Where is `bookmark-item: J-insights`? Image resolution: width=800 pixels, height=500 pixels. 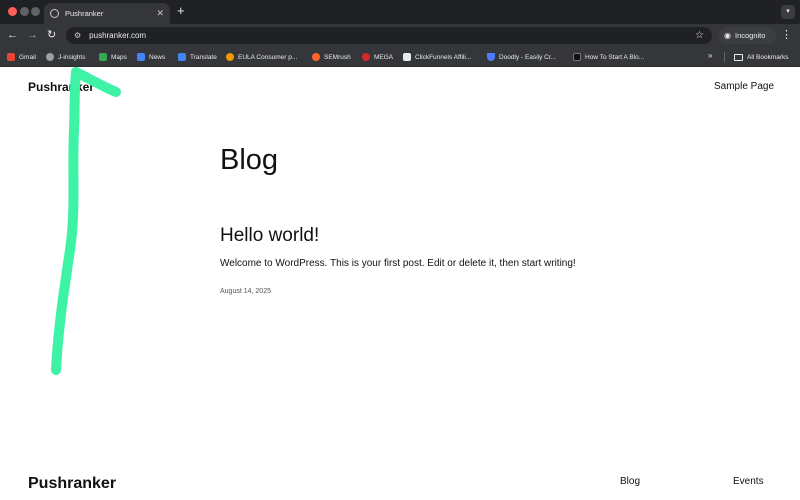 bookmark-item: J-insights is located at coordinates (65, 57).